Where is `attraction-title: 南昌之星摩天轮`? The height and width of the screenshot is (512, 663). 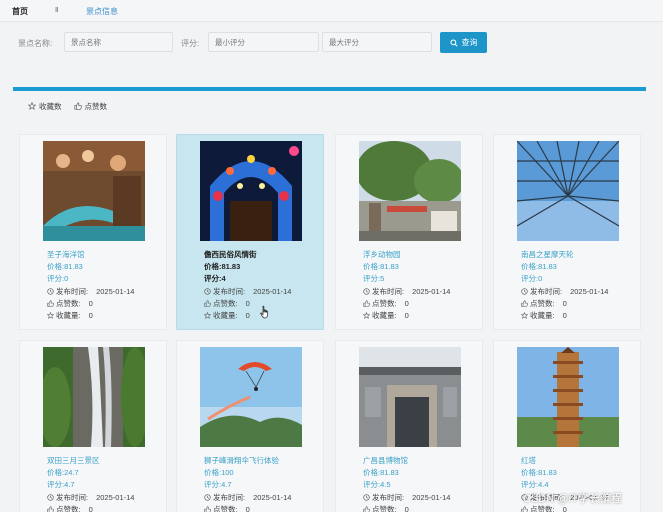
attraction-title: 南昌之星摩天轮 is located at coordinates (547, 254).